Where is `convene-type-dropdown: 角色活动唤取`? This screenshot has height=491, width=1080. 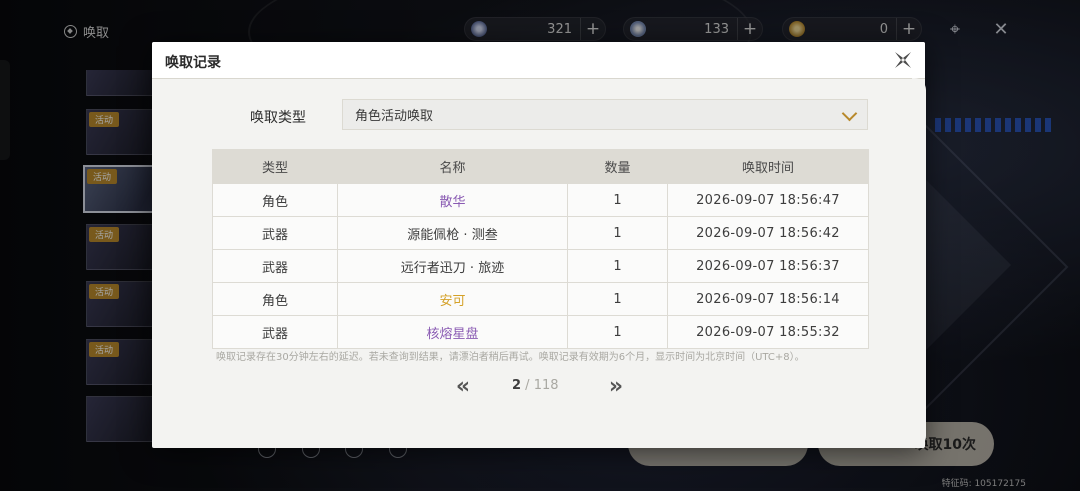 convene-type-dropdown: 角色活动唤取 is located at coordinates (605, 114).